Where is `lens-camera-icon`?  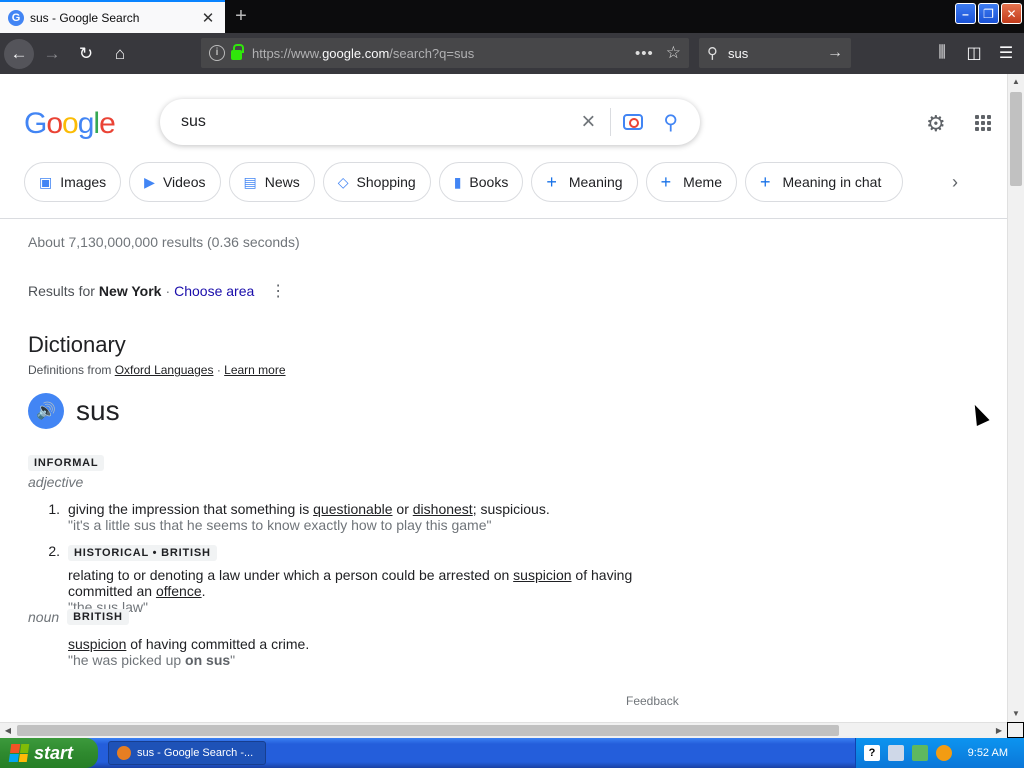
lens-camera-icon is located at coordinates (633, 122).